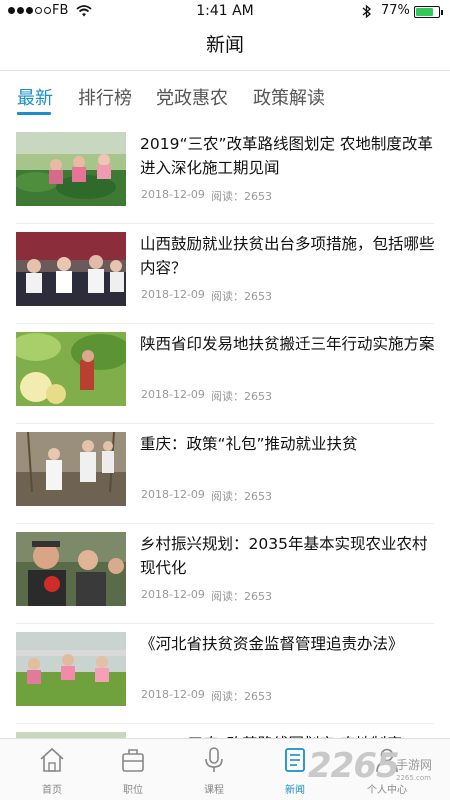 The width and height of the screenshot is (450, 800). I want to click on news-item: 陕西省印发易地扶贫搬迁三年行动实施方案 2018-12-09 阅读：2653, so click(225, 374).